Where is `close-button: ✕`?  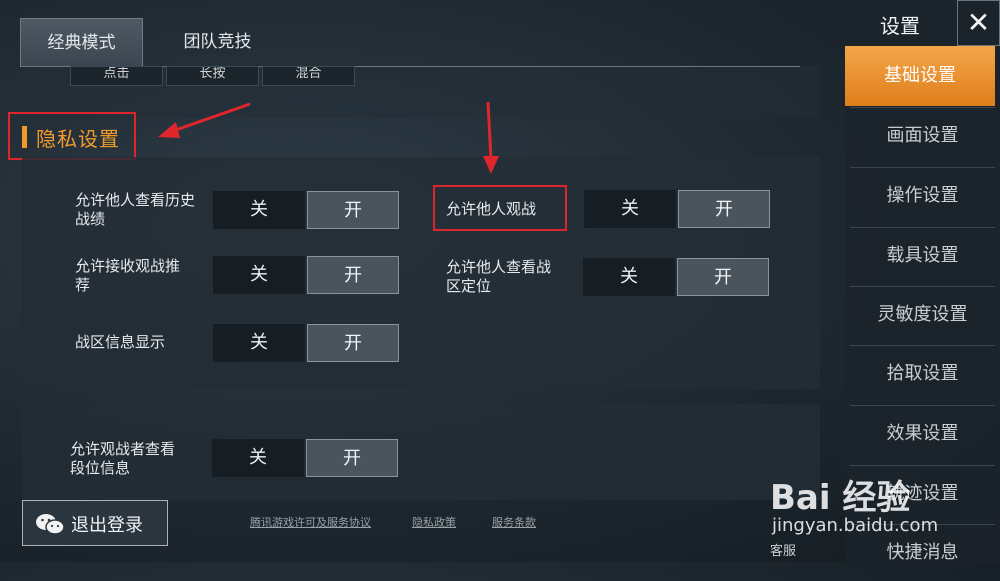 close-button: ✕ is located at coordinates (978, 23).